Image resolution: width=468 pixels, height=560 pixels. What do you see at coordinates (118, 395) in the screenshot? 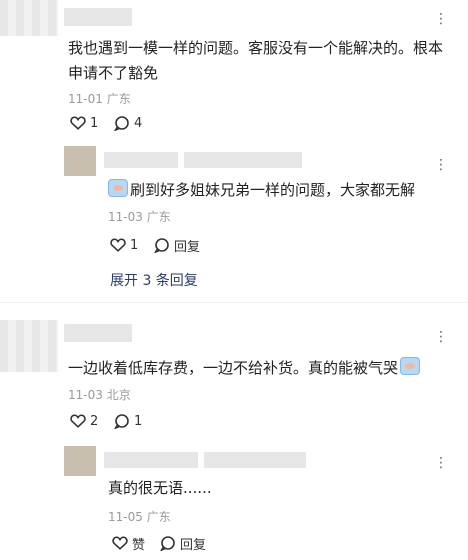
I see `comment-location: 北京` at bounding box center [118, 395].